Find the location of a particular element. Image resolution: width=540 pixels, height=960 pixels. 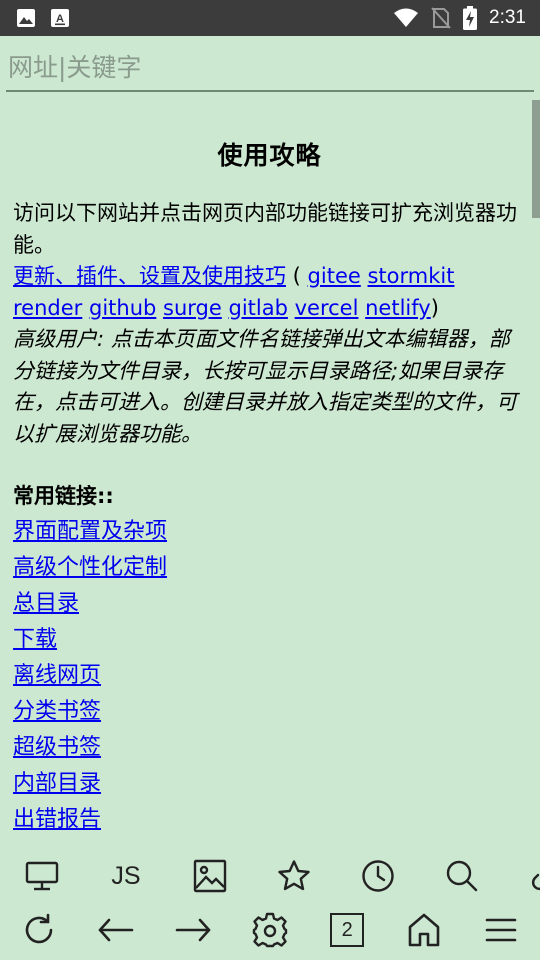

mirror-link-surge: surge is located at coordinates (192, 308).